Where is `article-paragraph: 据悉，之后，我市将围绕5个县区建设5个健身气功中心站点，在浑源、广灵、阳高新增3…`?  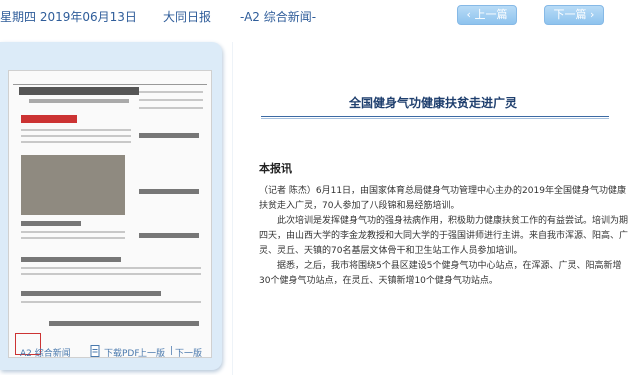
article-paragraph: 据悉，之后，我市将围绕5个县区建设5个健身气功中心站点，在浑源、广灵、阳高新增3… is located at coordinates (440, 273).